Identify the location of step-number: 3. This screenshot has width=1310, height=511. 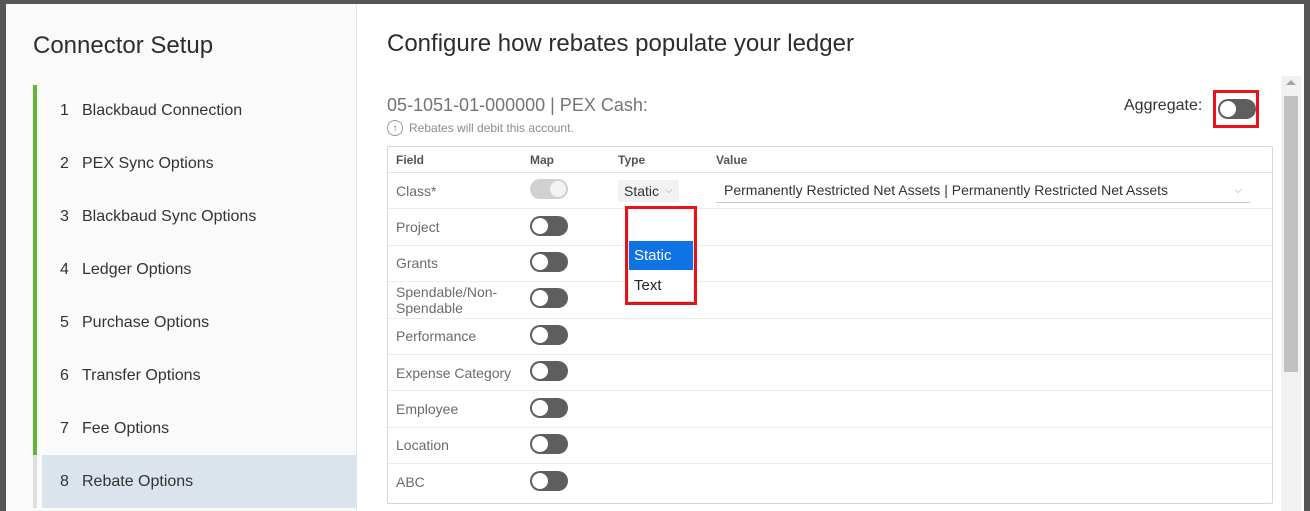
(64, 217).